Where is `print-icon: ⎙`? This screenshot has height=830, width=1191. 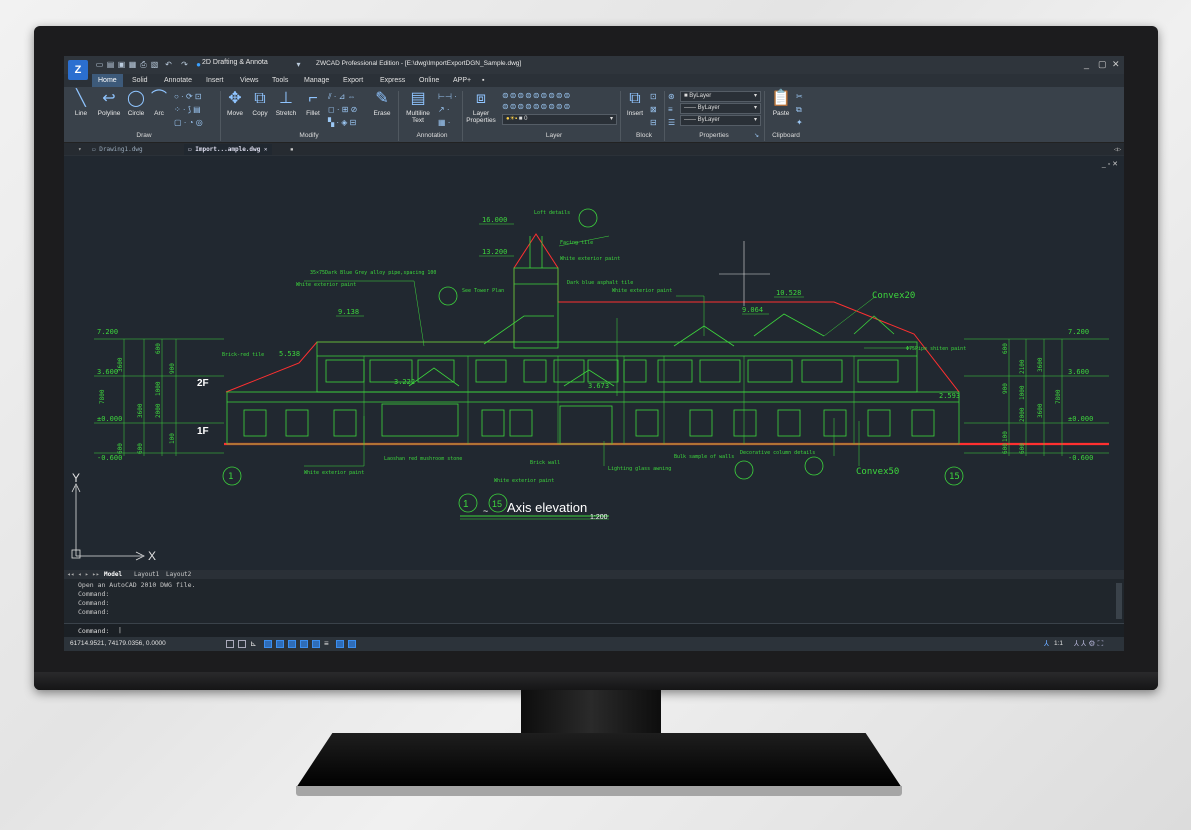 print-icon: ⎙ is located at coordinates (143, 64).